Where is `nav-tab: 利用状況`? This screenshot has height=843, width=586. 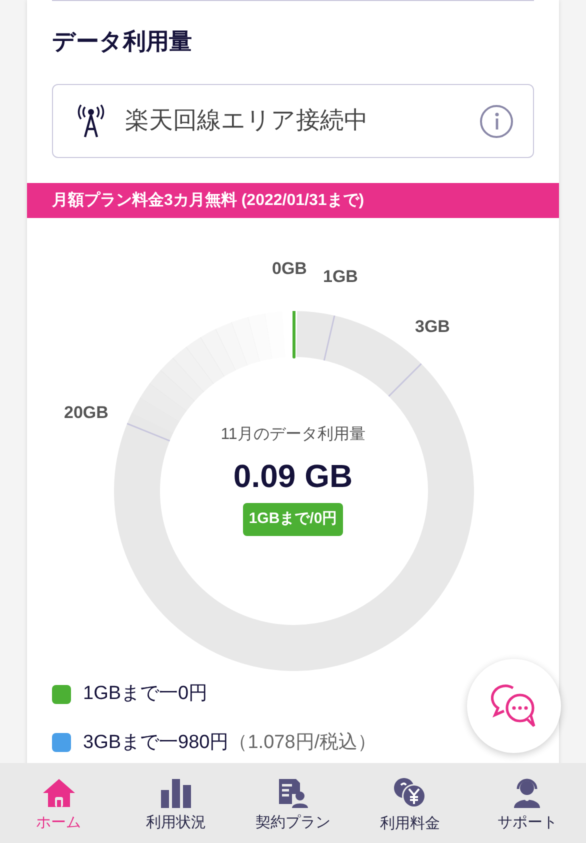
nav-tab: 利用状況 is located at coordinates (175, 803).